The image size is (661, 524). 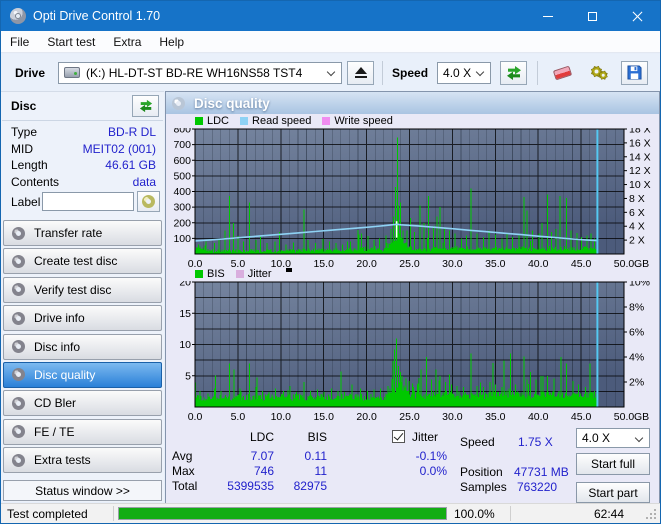 I want to click on legend-item-jitter: Jitter, so click(x=253, y=274).